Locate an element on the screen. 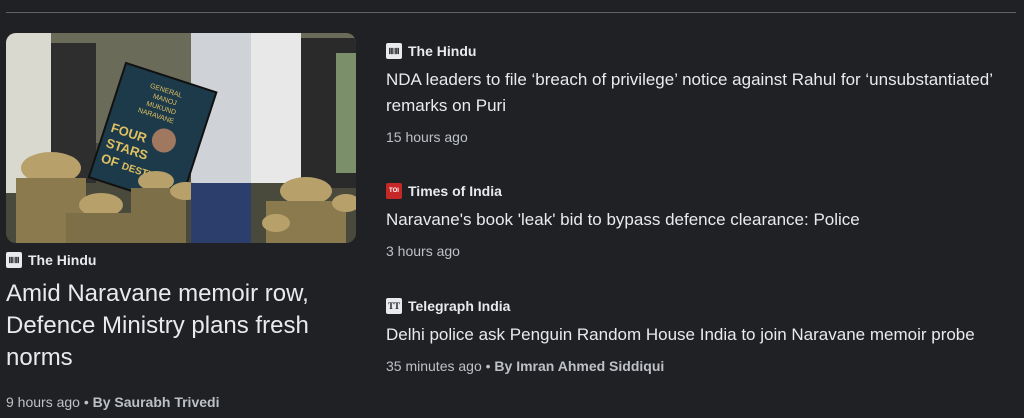 This screenshot has width=1024, height=418. main-story-meta: 9 hours ago • By Saurabh Trivedi is located at coordinates (181, 402).